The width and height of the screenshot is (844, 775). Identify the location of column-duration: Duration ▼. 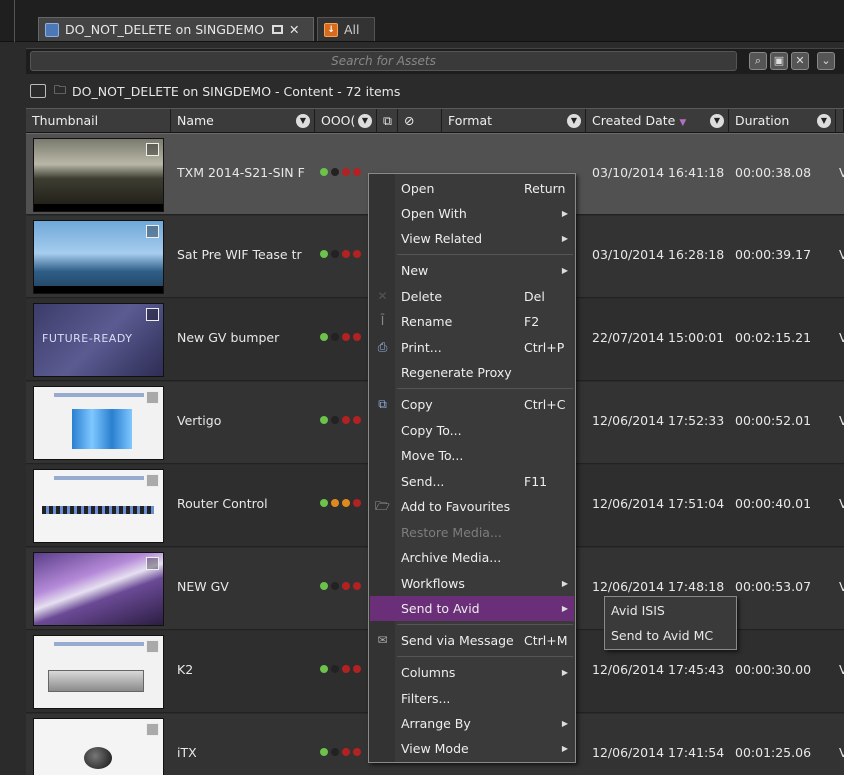
(782, 121).